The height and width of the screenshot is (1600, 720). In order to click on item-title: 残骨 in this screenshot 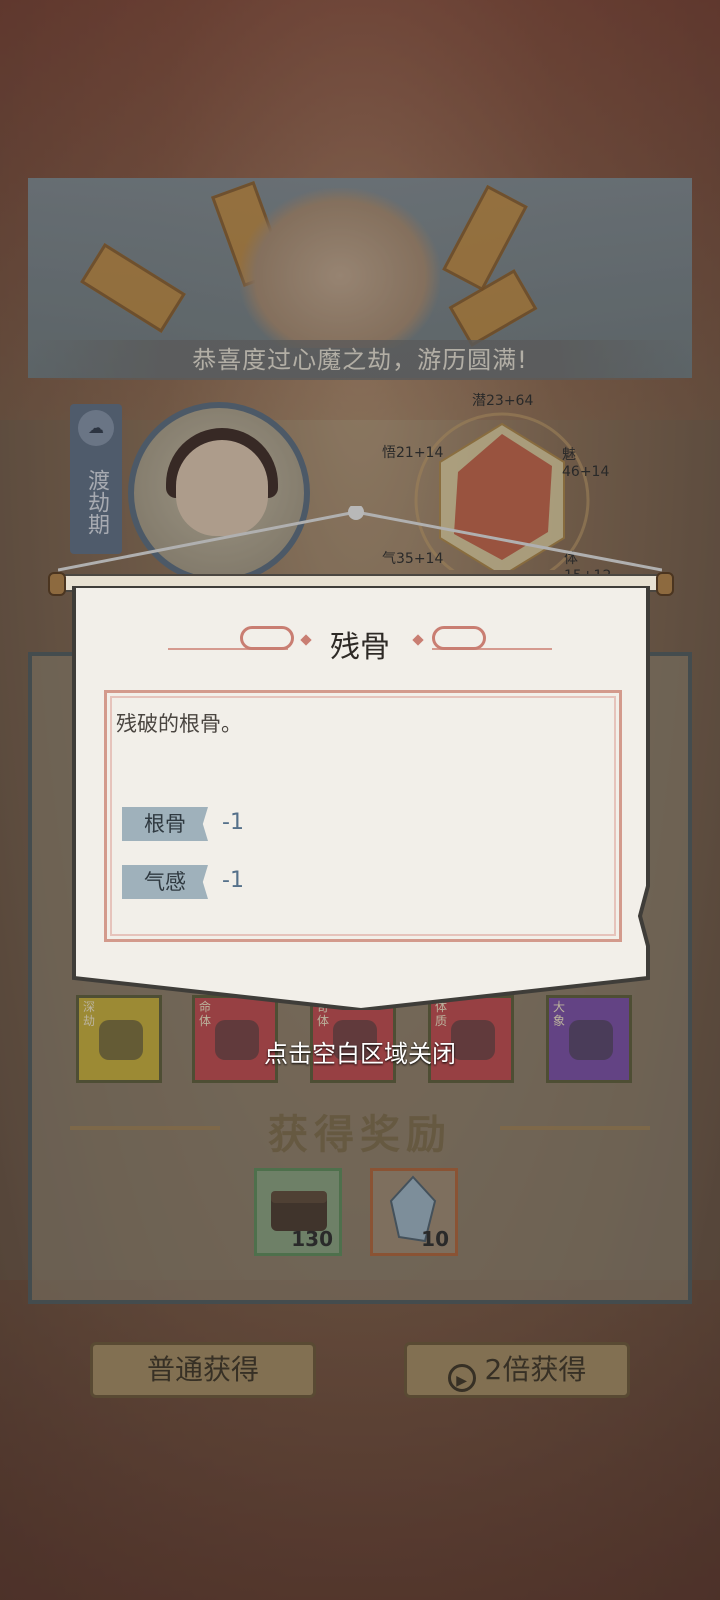, I will do `click(360, 647)`.